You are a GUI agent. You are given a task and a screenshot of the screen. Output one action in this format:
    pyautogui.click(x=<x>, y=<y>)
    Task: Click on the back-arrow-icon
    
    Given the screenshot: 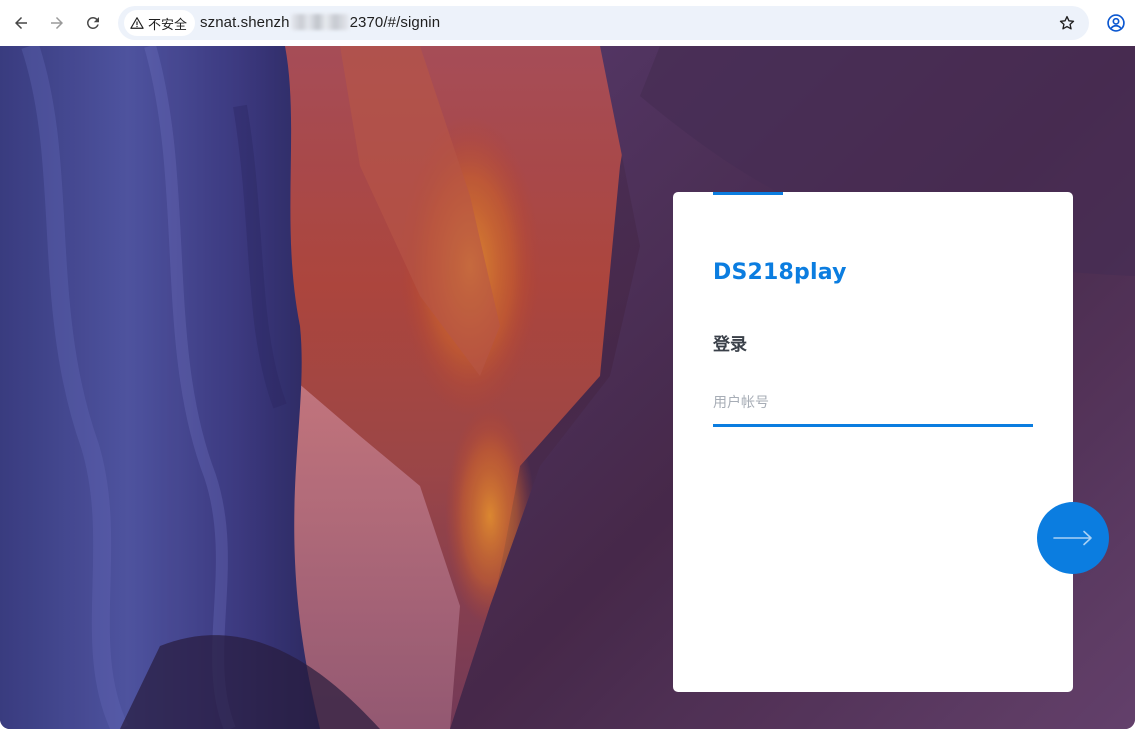 What is the action you would take?
    pyautogui.click(x=21, y=23)
    